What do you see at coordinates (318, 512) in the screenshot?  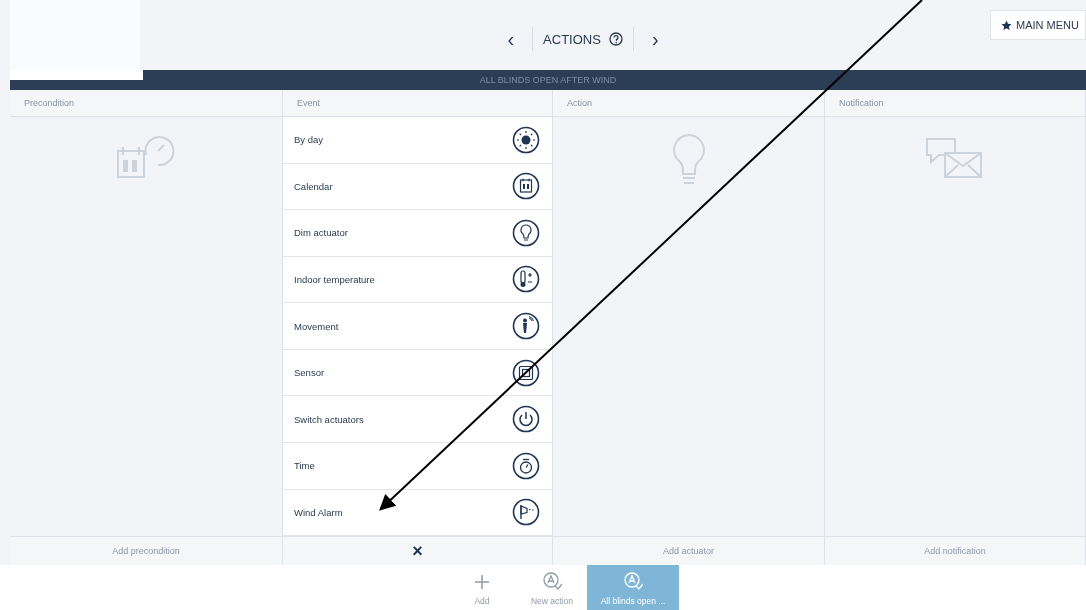 I see `event-label: Wind Alarm` at bounding box center [318, 512].